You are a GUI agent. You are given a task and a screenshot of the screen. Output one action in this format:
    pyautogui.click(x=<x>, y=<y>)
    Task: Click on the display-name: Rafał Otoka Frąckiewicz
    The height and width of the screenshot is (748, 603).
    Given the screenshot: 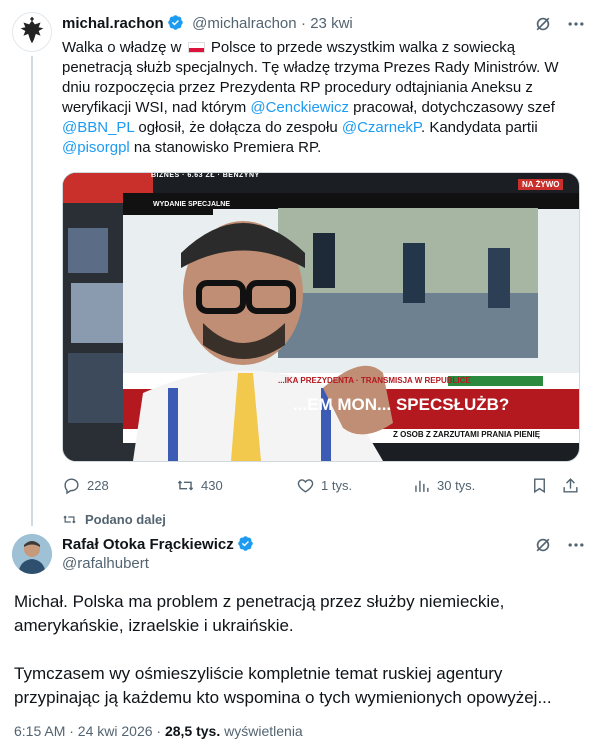 What is the action you would take?
    pyautogui.click(x=148, y=544)
    